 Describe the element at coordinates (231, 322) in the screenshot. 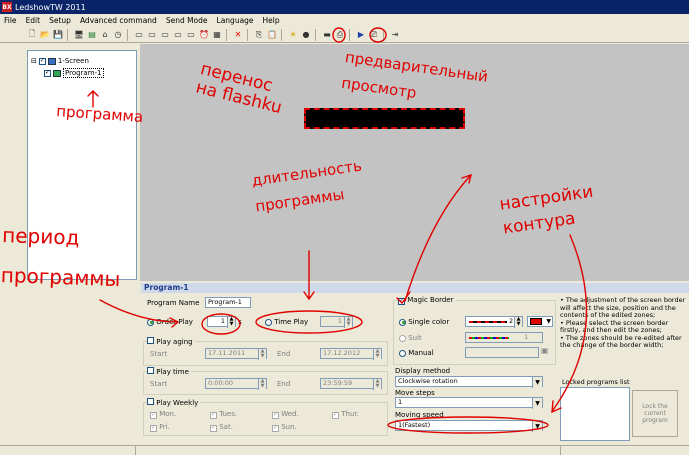

I see `order-play-spinner: ▲ ▼` at that location.